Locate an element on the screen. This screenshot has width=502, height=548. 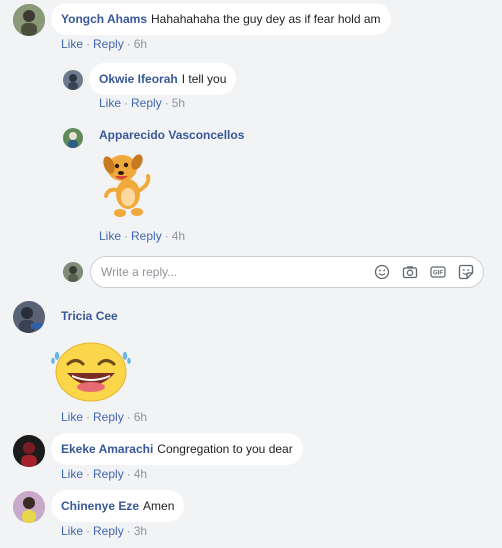
comment-author: Apparecido Vasconcellos is located at coordinates (171, 135).